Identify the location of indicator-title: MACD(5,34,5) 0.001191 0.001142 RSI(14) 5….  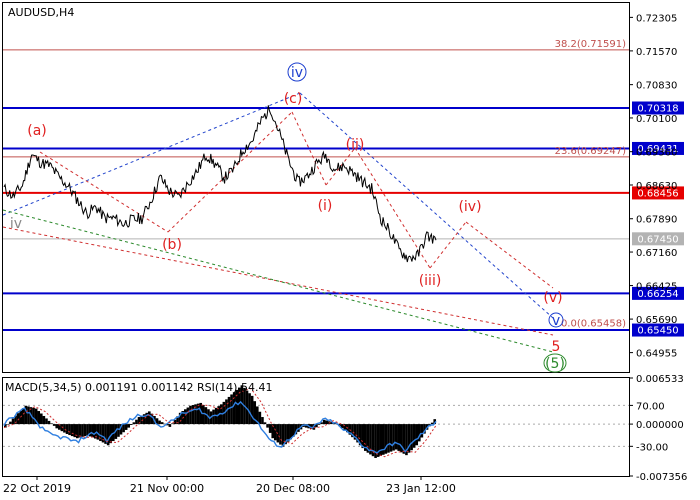
(138, 387).